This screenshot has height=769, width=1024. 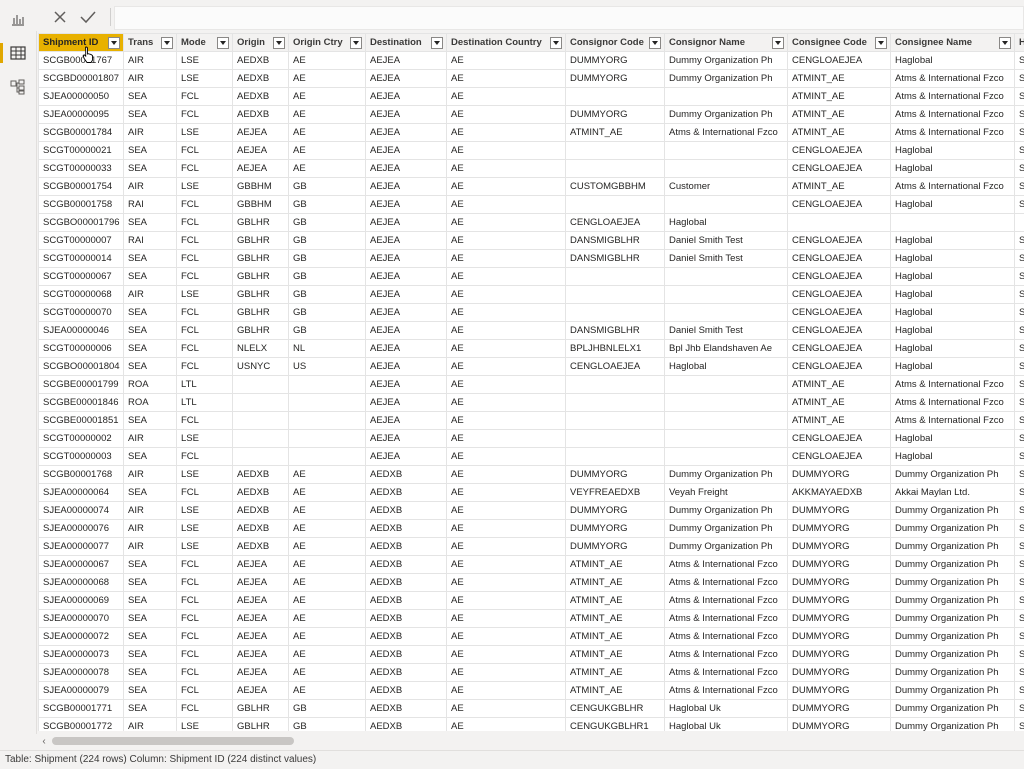 I want to click on table-cell: RAI, so click(x=150, y=205).